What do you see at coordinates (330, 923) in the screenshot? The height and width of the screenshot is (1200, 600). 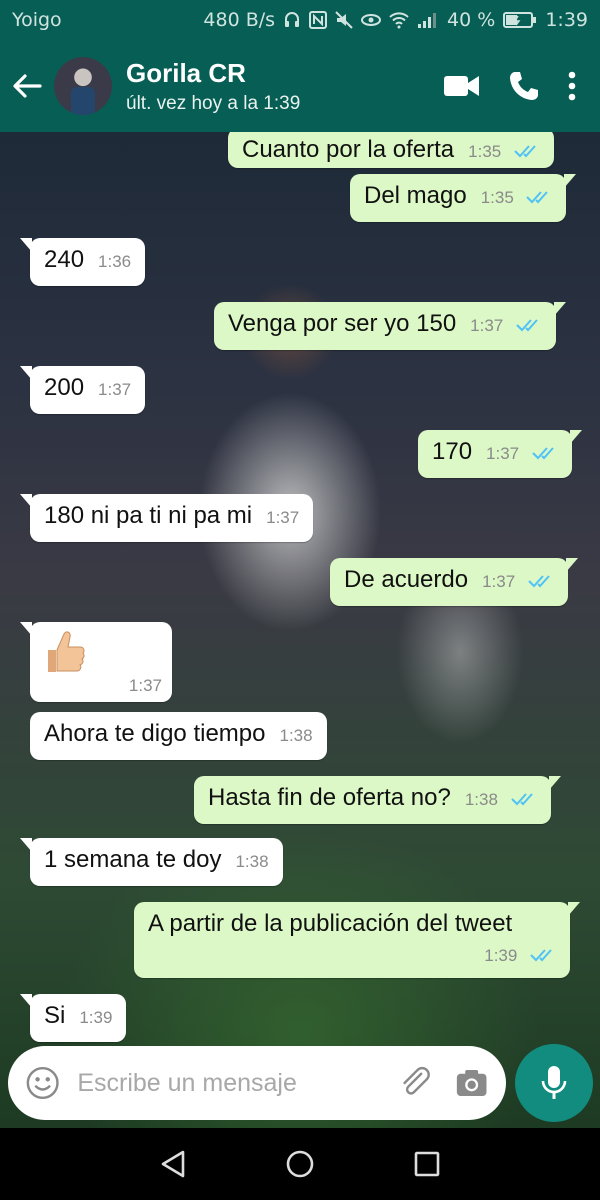 I see `message-text: A partir de la publicación del tweet` at bounding box center [330, 923].